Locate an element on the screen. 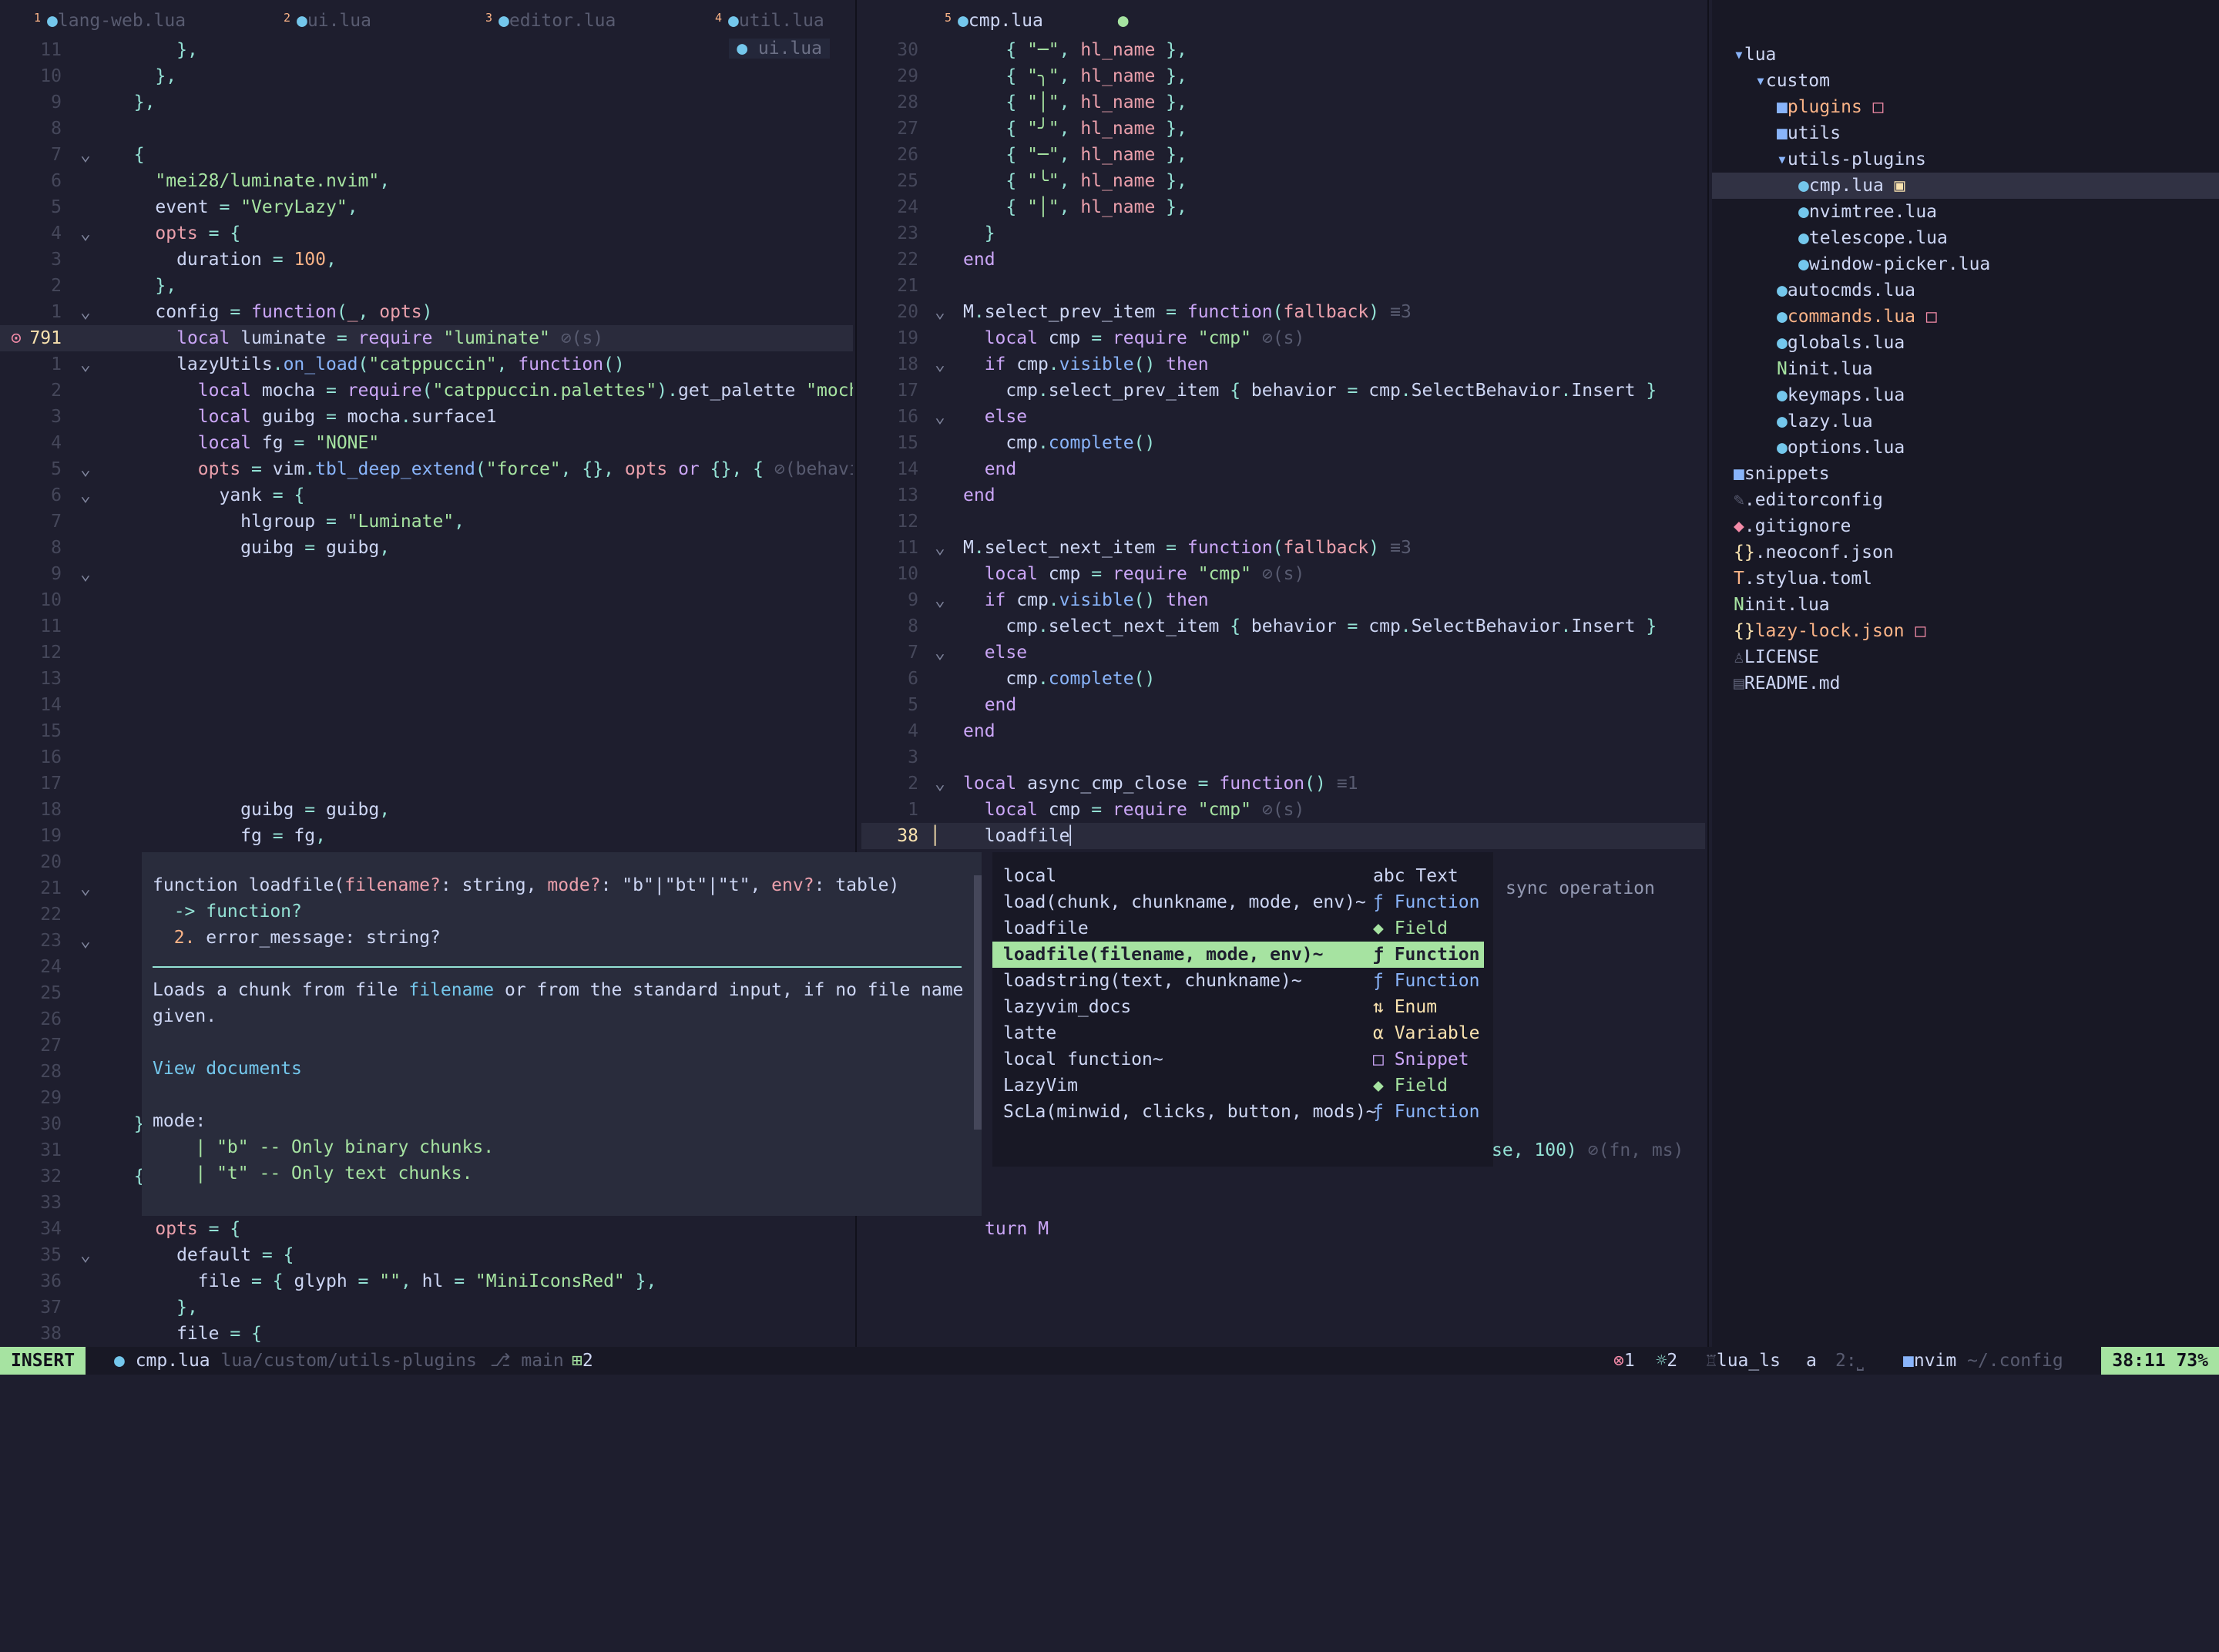 Image resolution: width=2219 pixels, height=1652 pixels. code-line: 3 is located at coordinates (1283, 757).